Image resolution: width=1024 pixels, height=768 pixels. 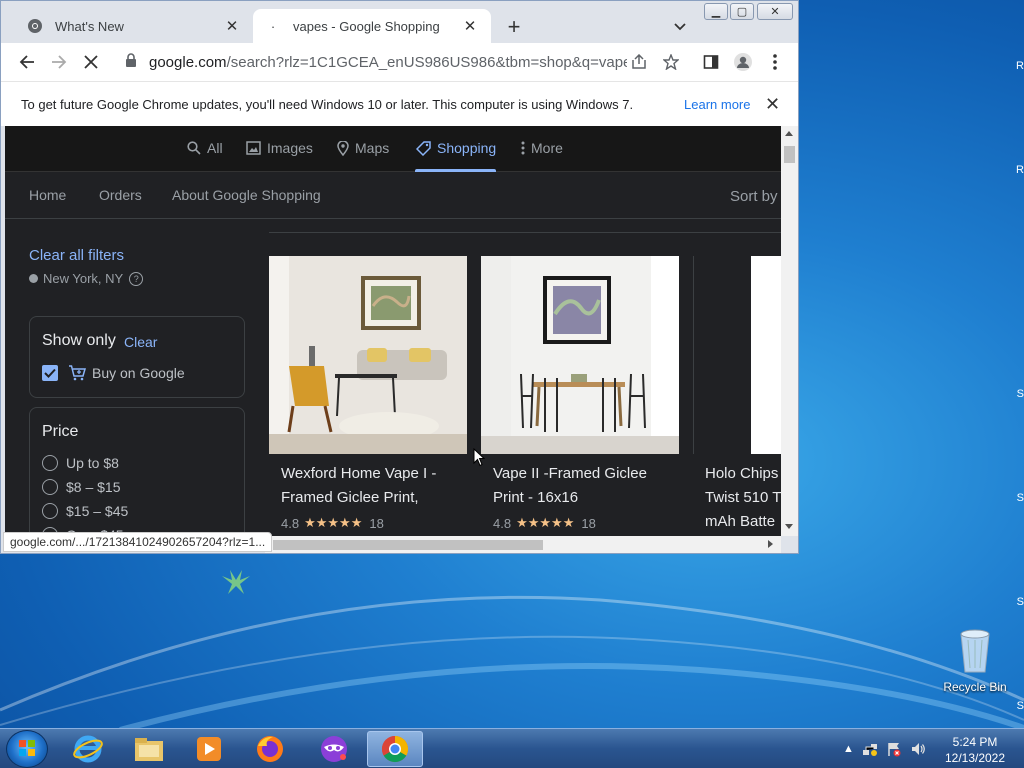 I want to click on tab-more: More, so click(x=542, y=148).